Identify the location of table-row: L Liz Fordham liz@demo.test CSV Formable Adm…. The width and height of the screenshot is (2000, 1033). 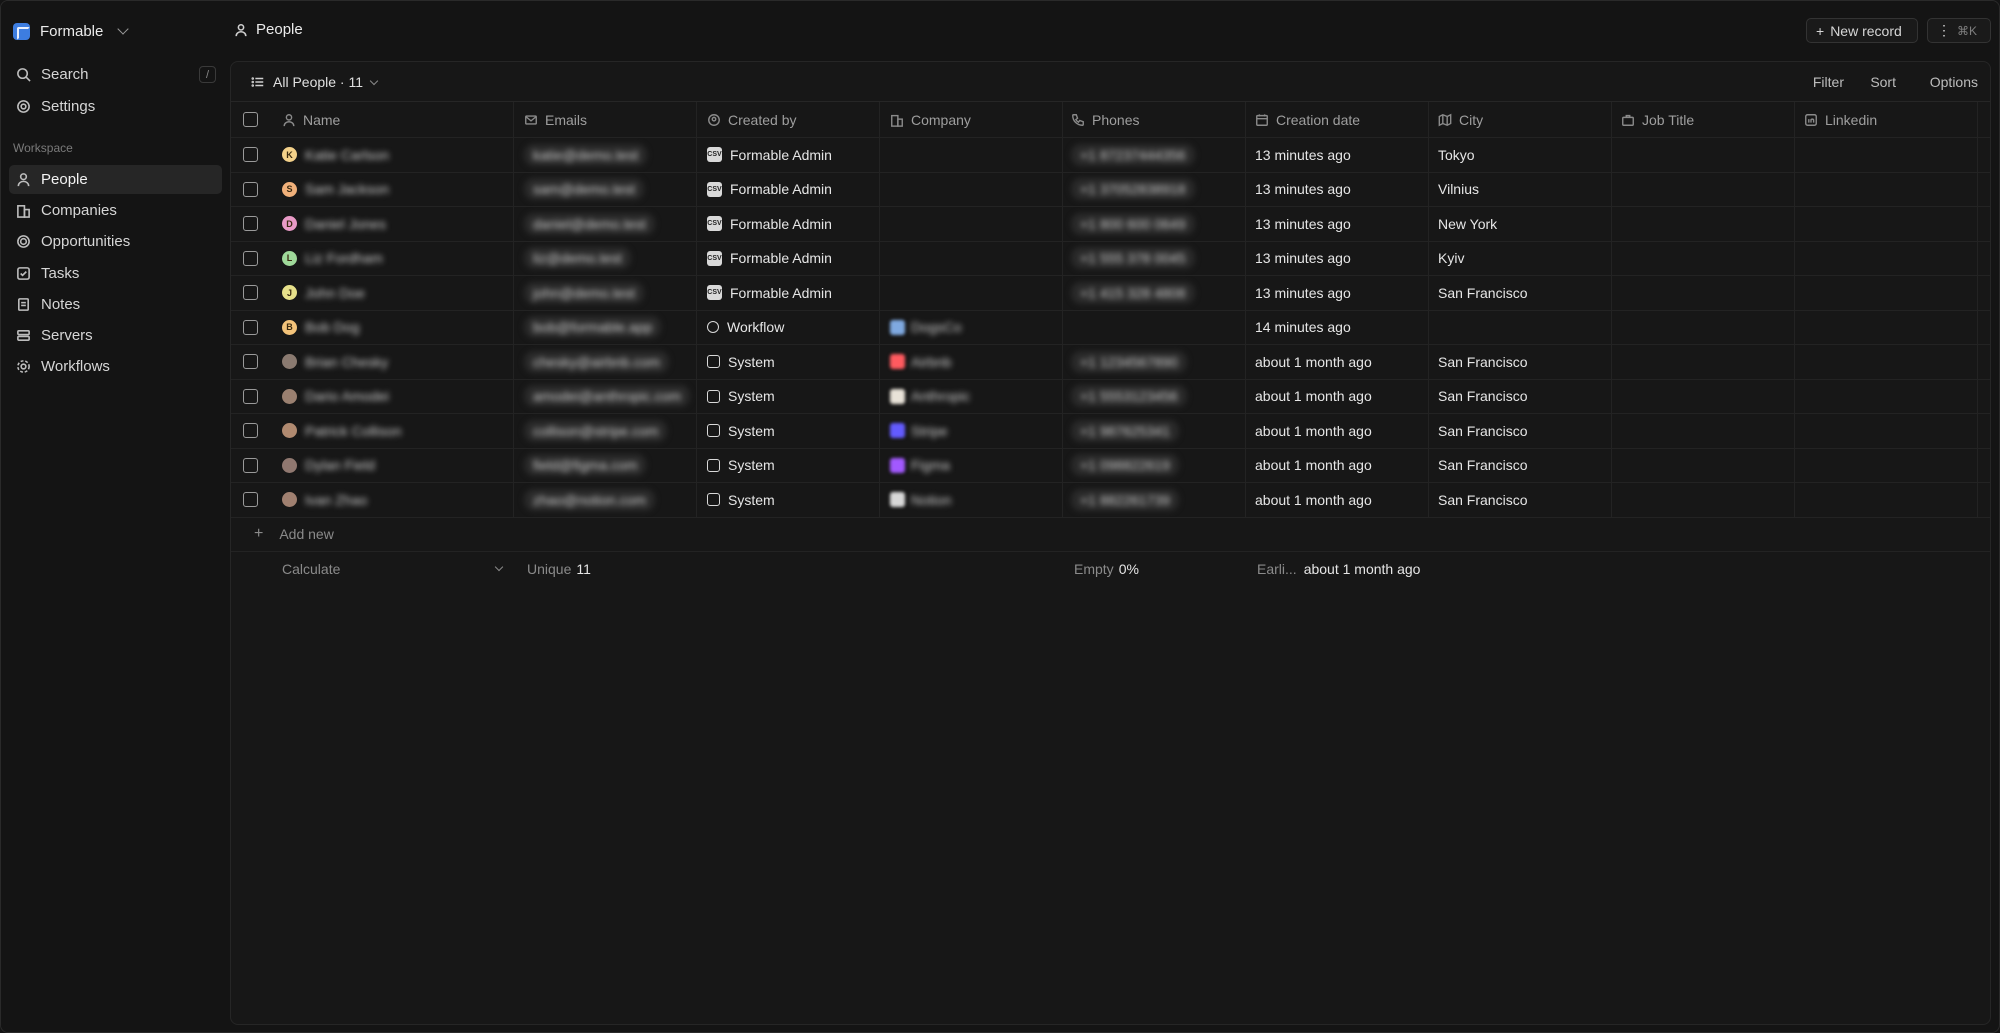
(1110, 258).